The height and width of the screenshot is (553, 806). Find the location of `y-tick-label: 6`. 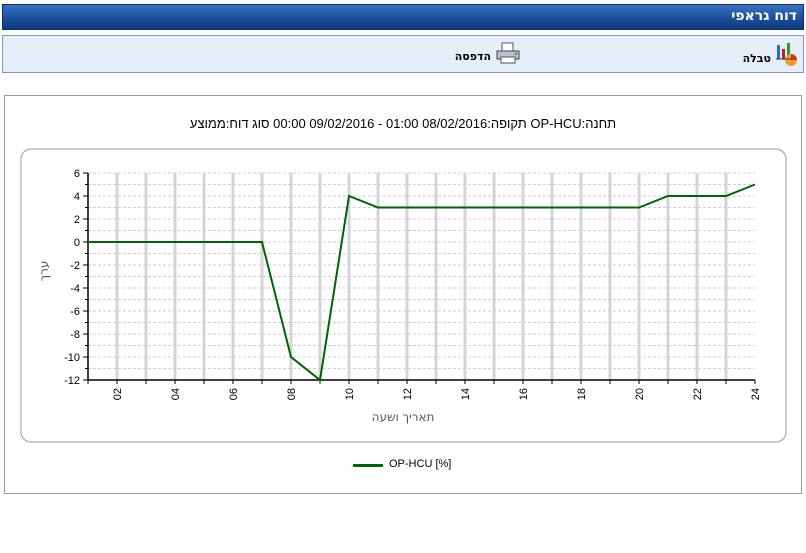

y-tick-label: 6 is located at coordinates (77, 174).